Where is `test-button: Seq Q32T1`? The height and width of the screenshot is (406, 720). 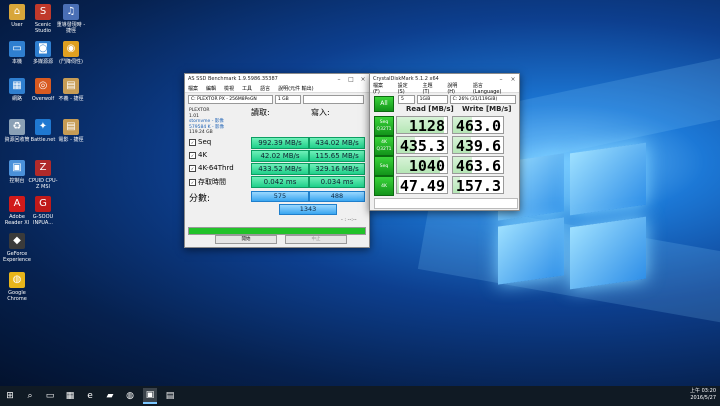
test-button: Seq Q32T1 is located at coordinates (384, 126).